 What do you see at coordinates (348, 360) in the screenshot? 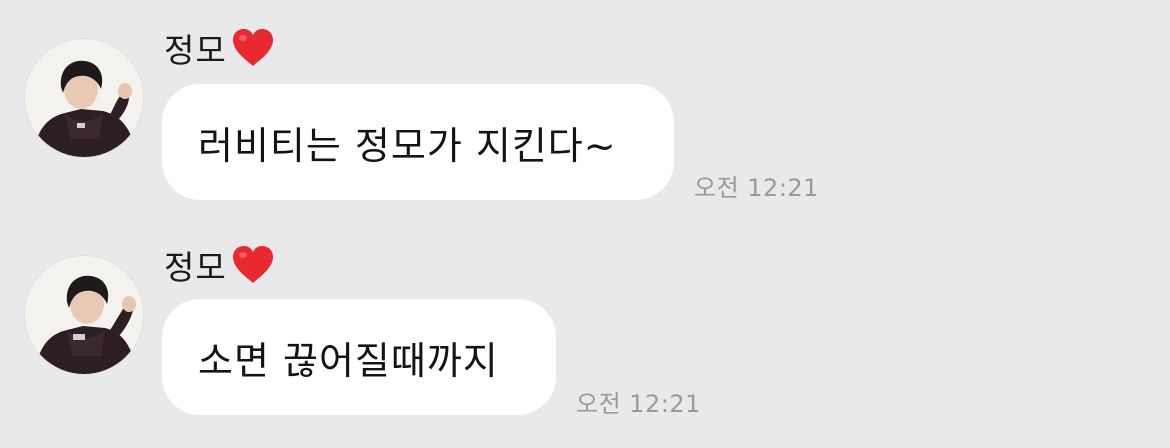
I see `message-text: 소면 끊어질때까지` at bounding box center [348, 360].